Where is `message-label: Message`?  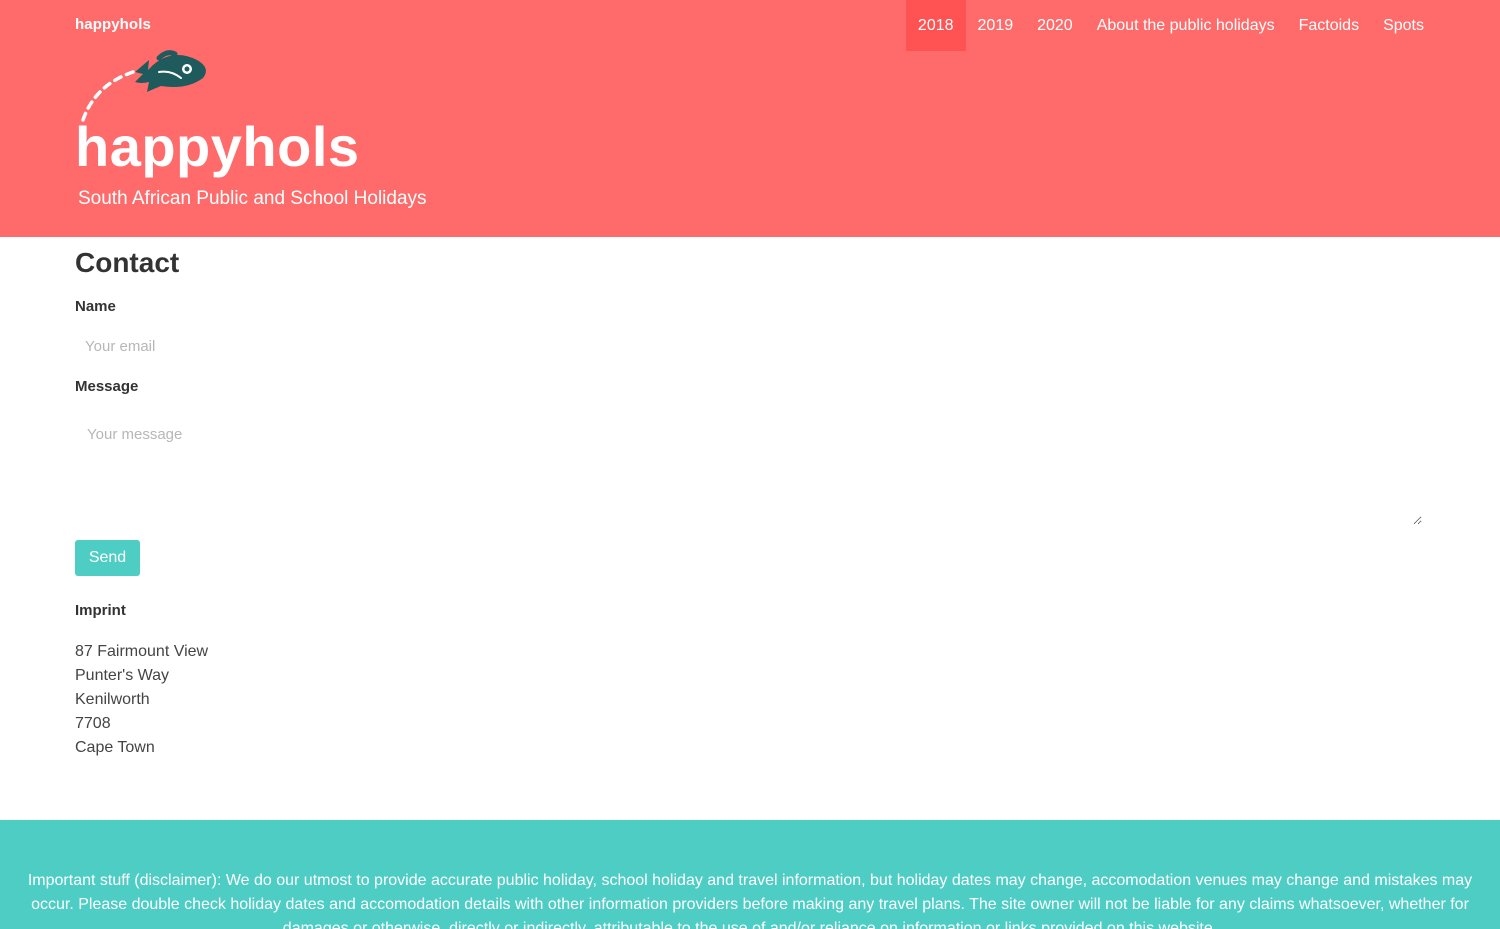 message-label: Message is located at coordinates (107, 386).